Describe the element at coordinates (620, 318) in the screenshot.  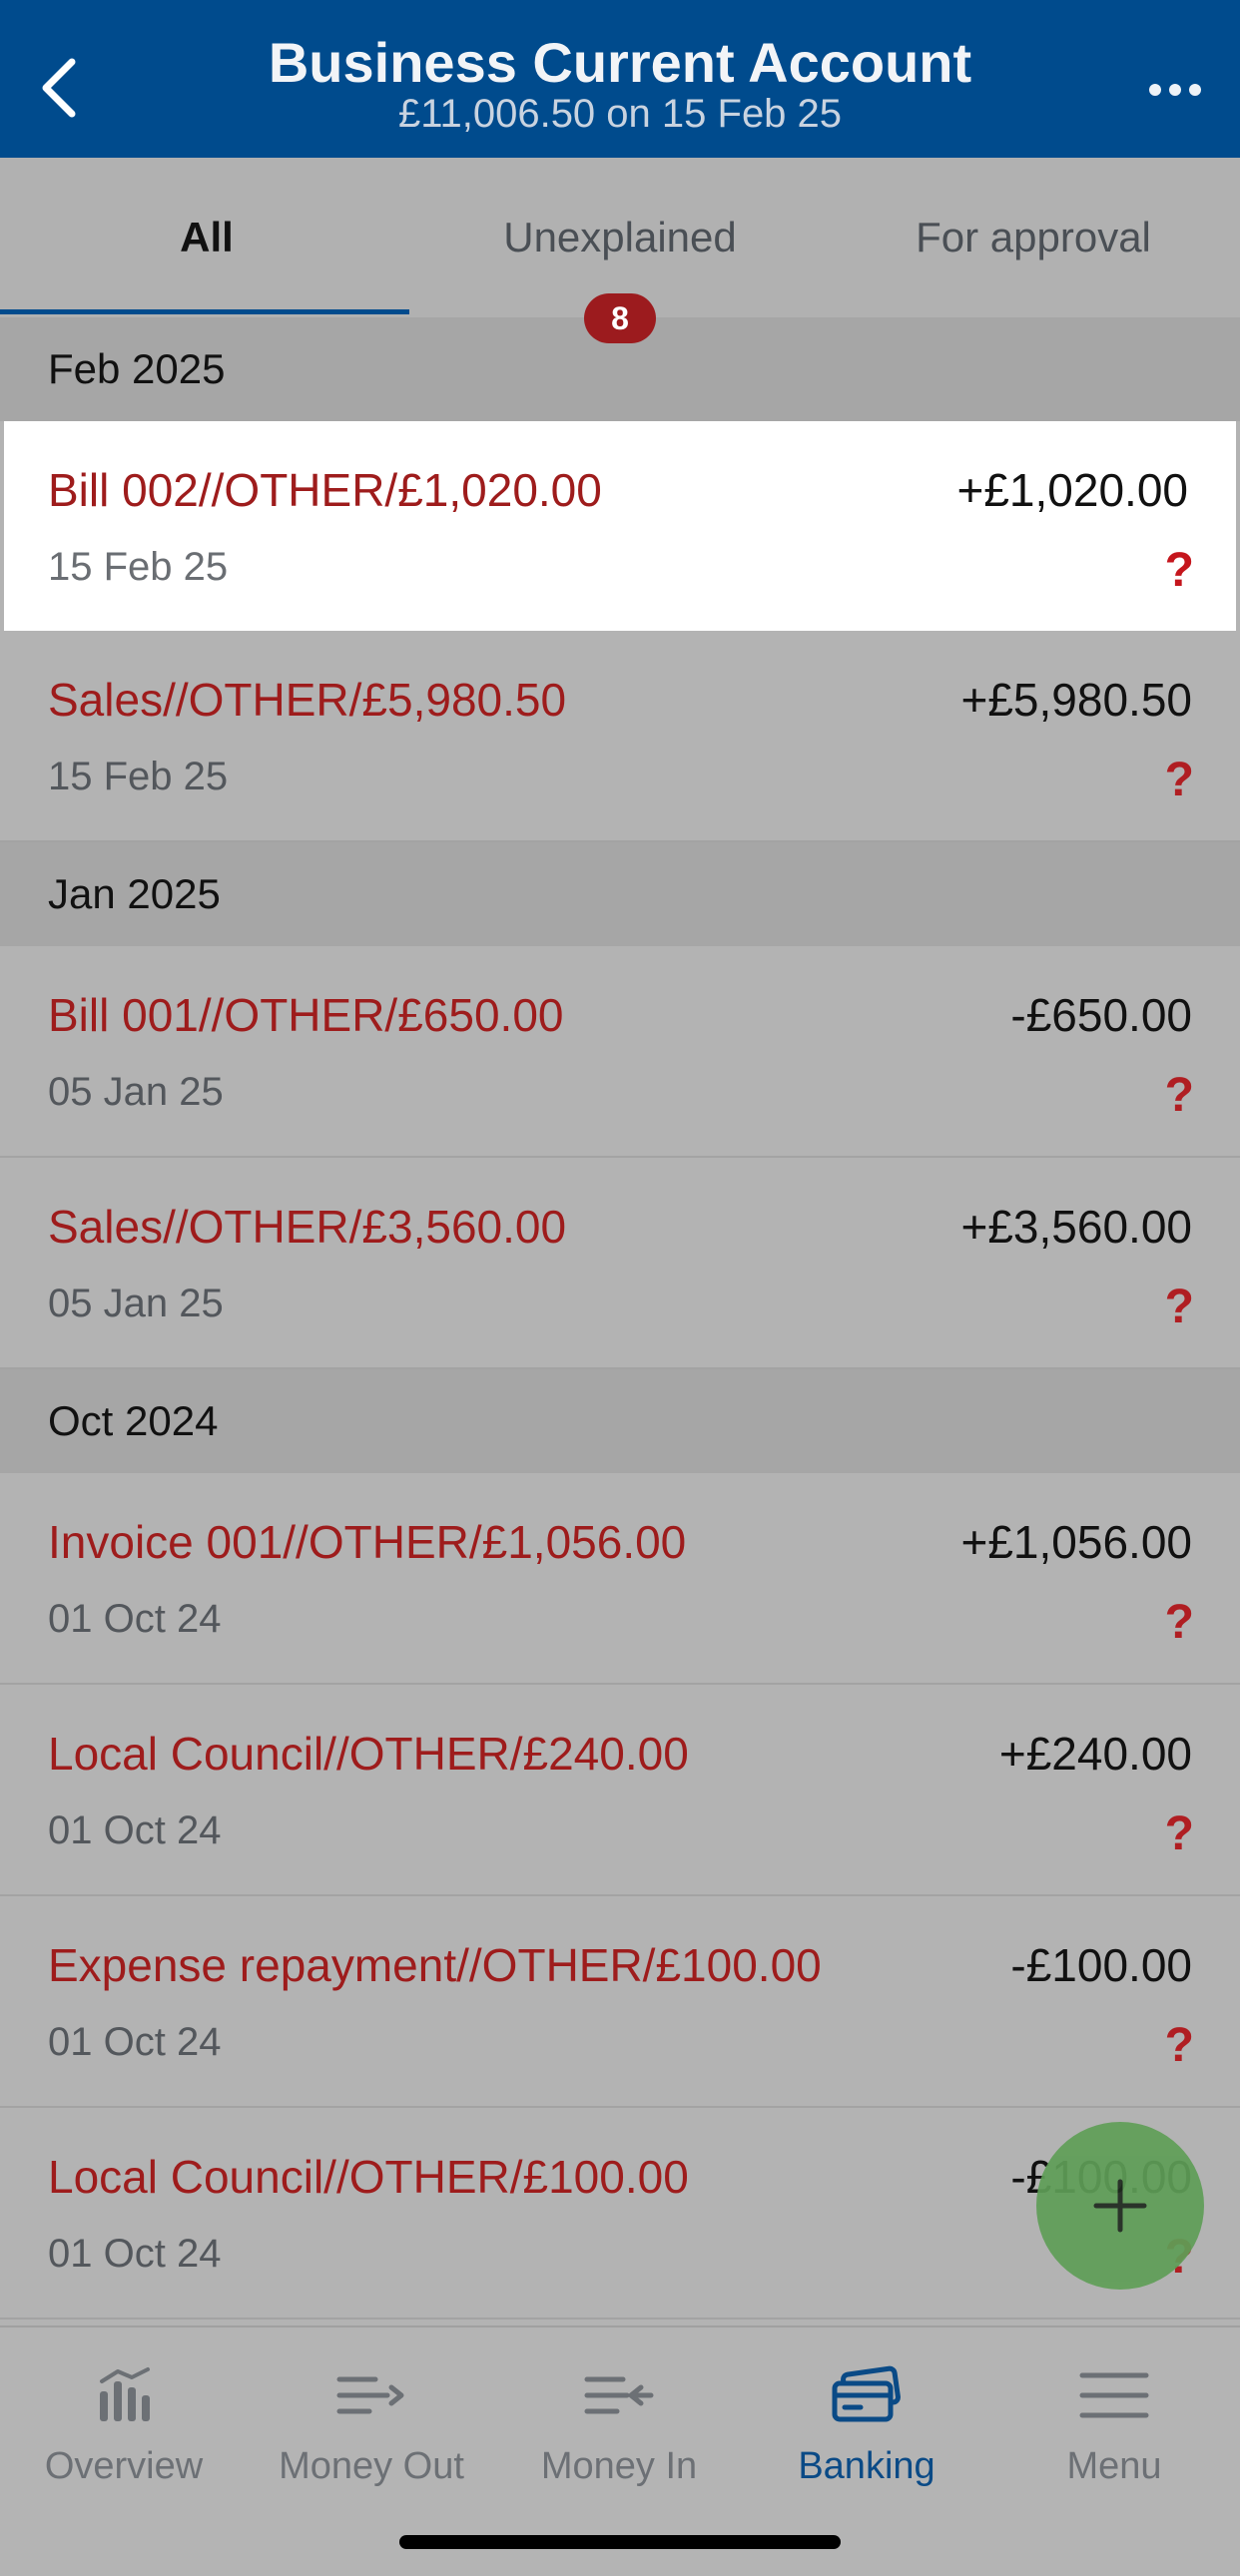
I see `unexplained-count-badge: 8` at that location.